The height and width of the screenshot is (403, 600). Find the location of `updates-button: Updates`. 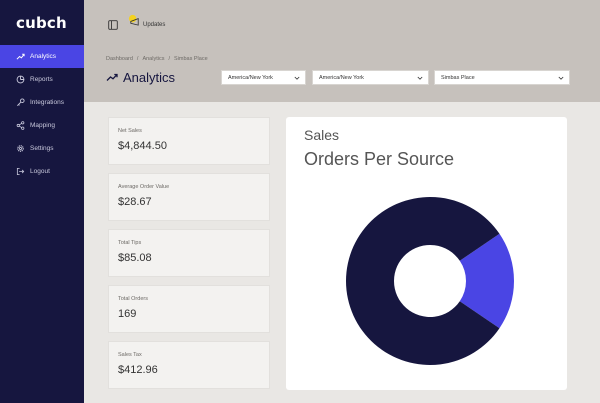

updates-button: Updates is located at coordinates (146, 23).